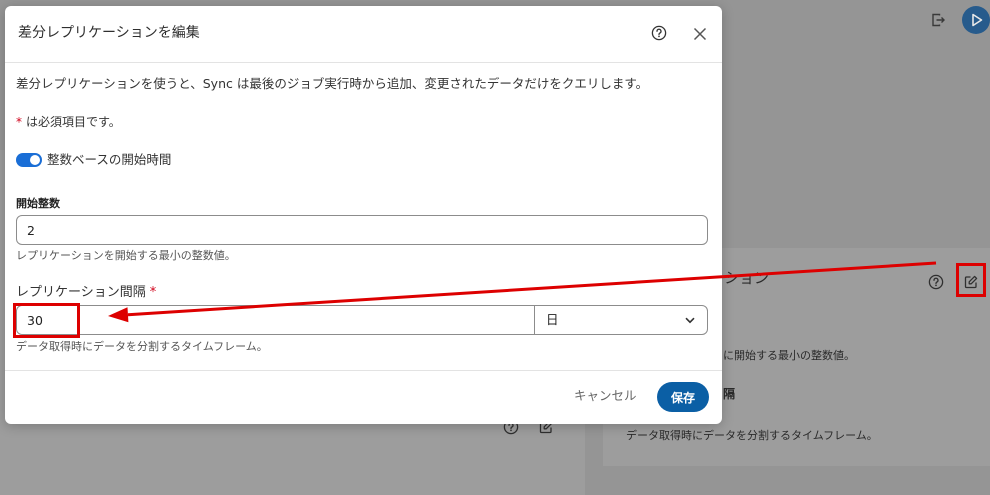 Image resolution: width=990 pixels, height=495 pixels. Describe the element at coordinates (362, 230) in the screenshot. I see `start-integer-input` at that location.